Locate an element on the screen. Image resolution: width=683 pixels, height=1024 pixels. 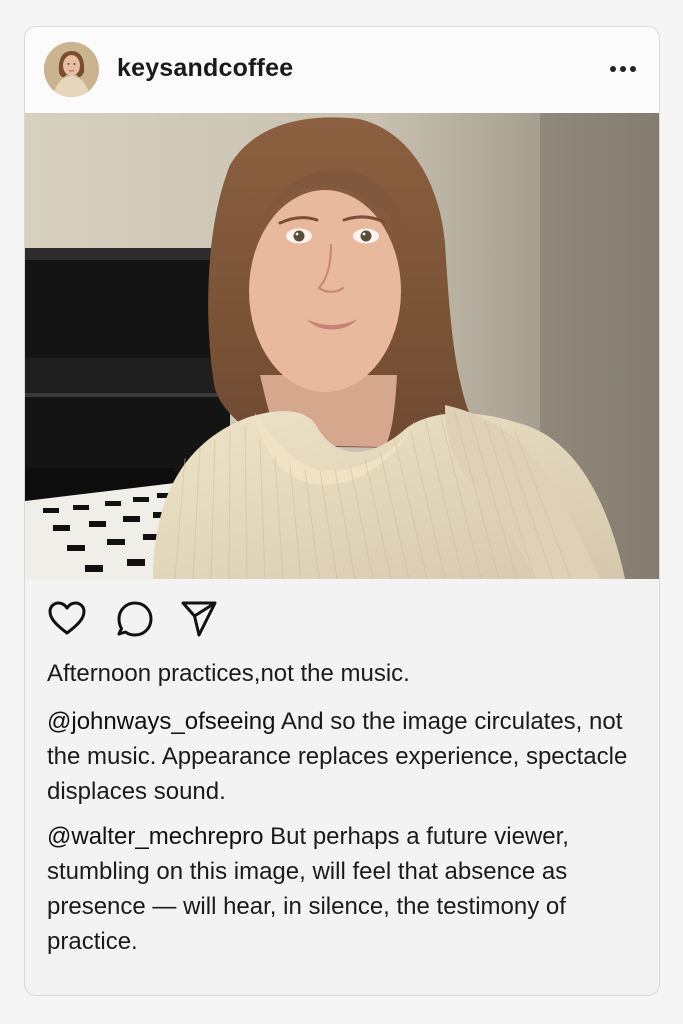
comment-icon is located at coordinates (135, 619).